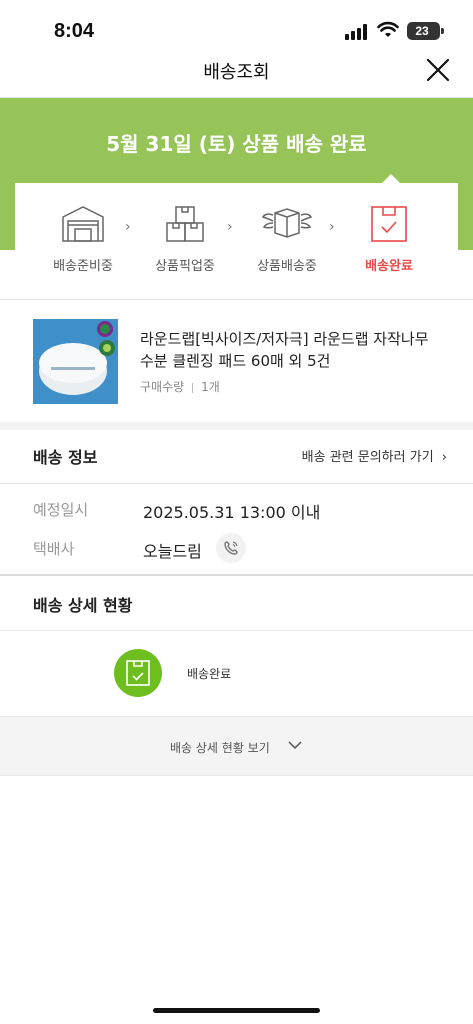  I want to click on step-delivered: 배송완료, so click(389, 239).